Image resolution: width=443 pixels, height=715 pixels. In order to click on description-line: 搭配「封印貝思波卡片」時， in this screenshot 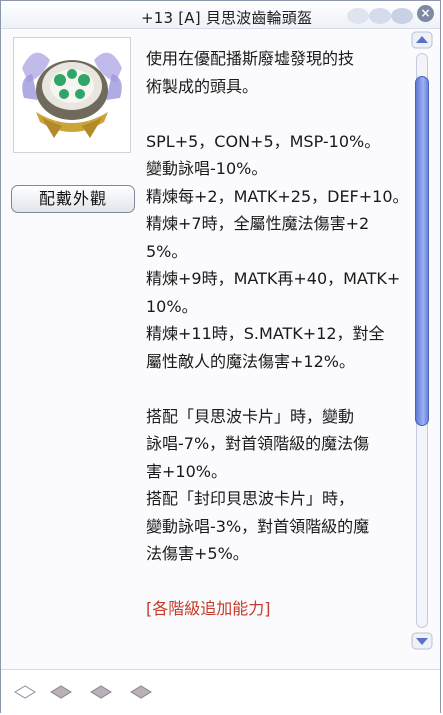, I will do `click(250, 498)`.